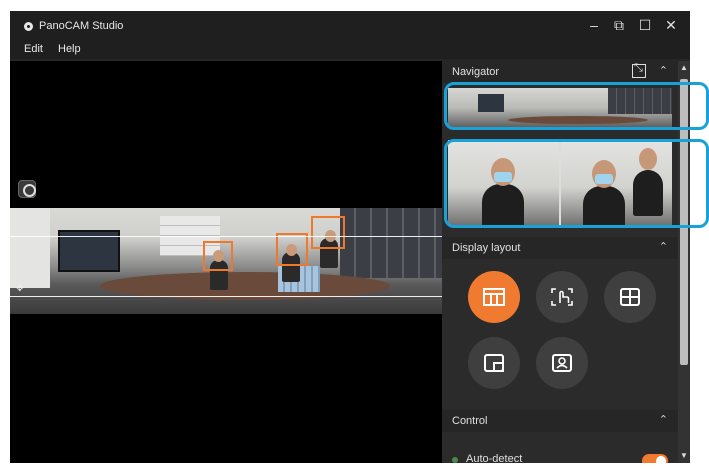  Describe the element at coordinates (494, 458) in the screenshot. I see `auto-detect-label: Auto-detect` at that location.